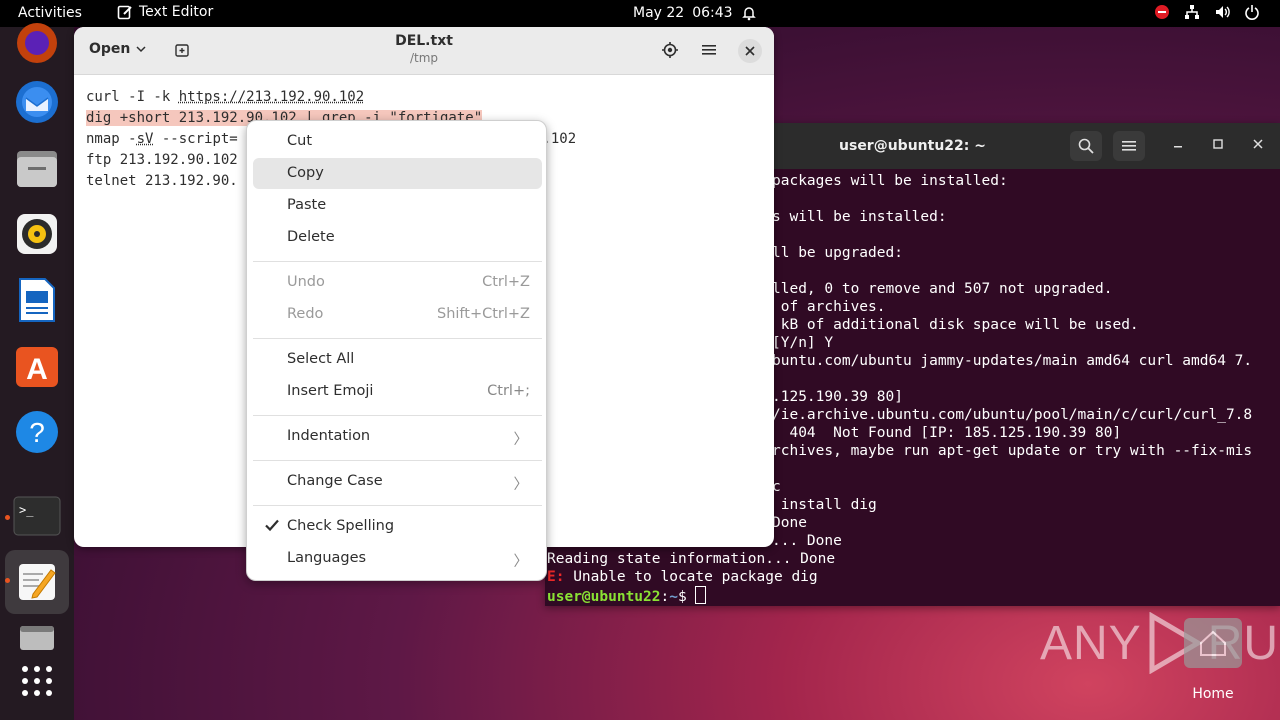 Image resolution: width=1280 pixels, height=720 pixels. What do you see at coordinates (397, 558) in the screenshot?
I see `menu-item-languages: Languages 〉` at bounding box center [397, 558].